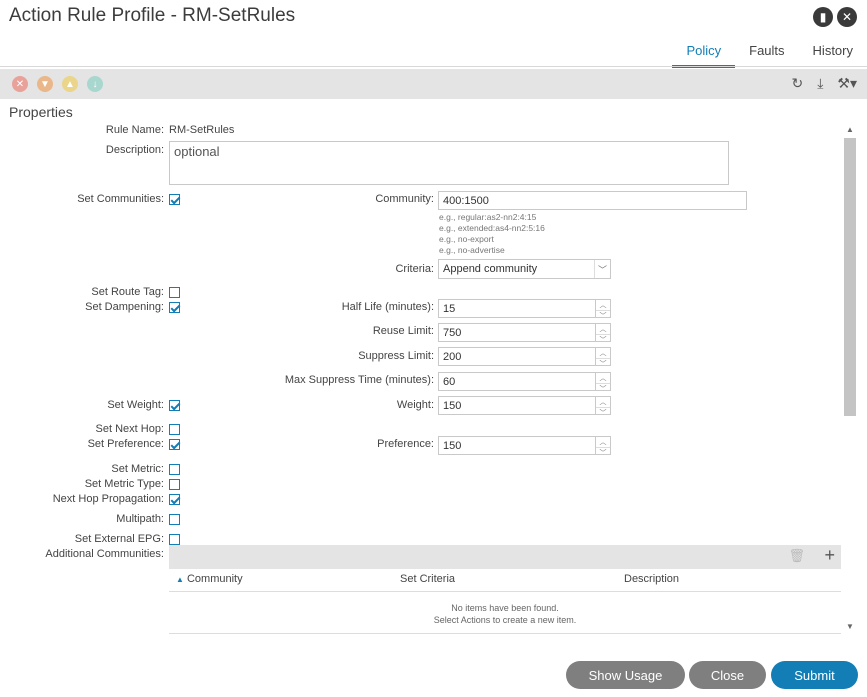 This screenshot has height=697, width=867. What do you see at coordinates (404, 199) in the screenshot?
I see `community-label: Community:` at bounding box center [404, 199].